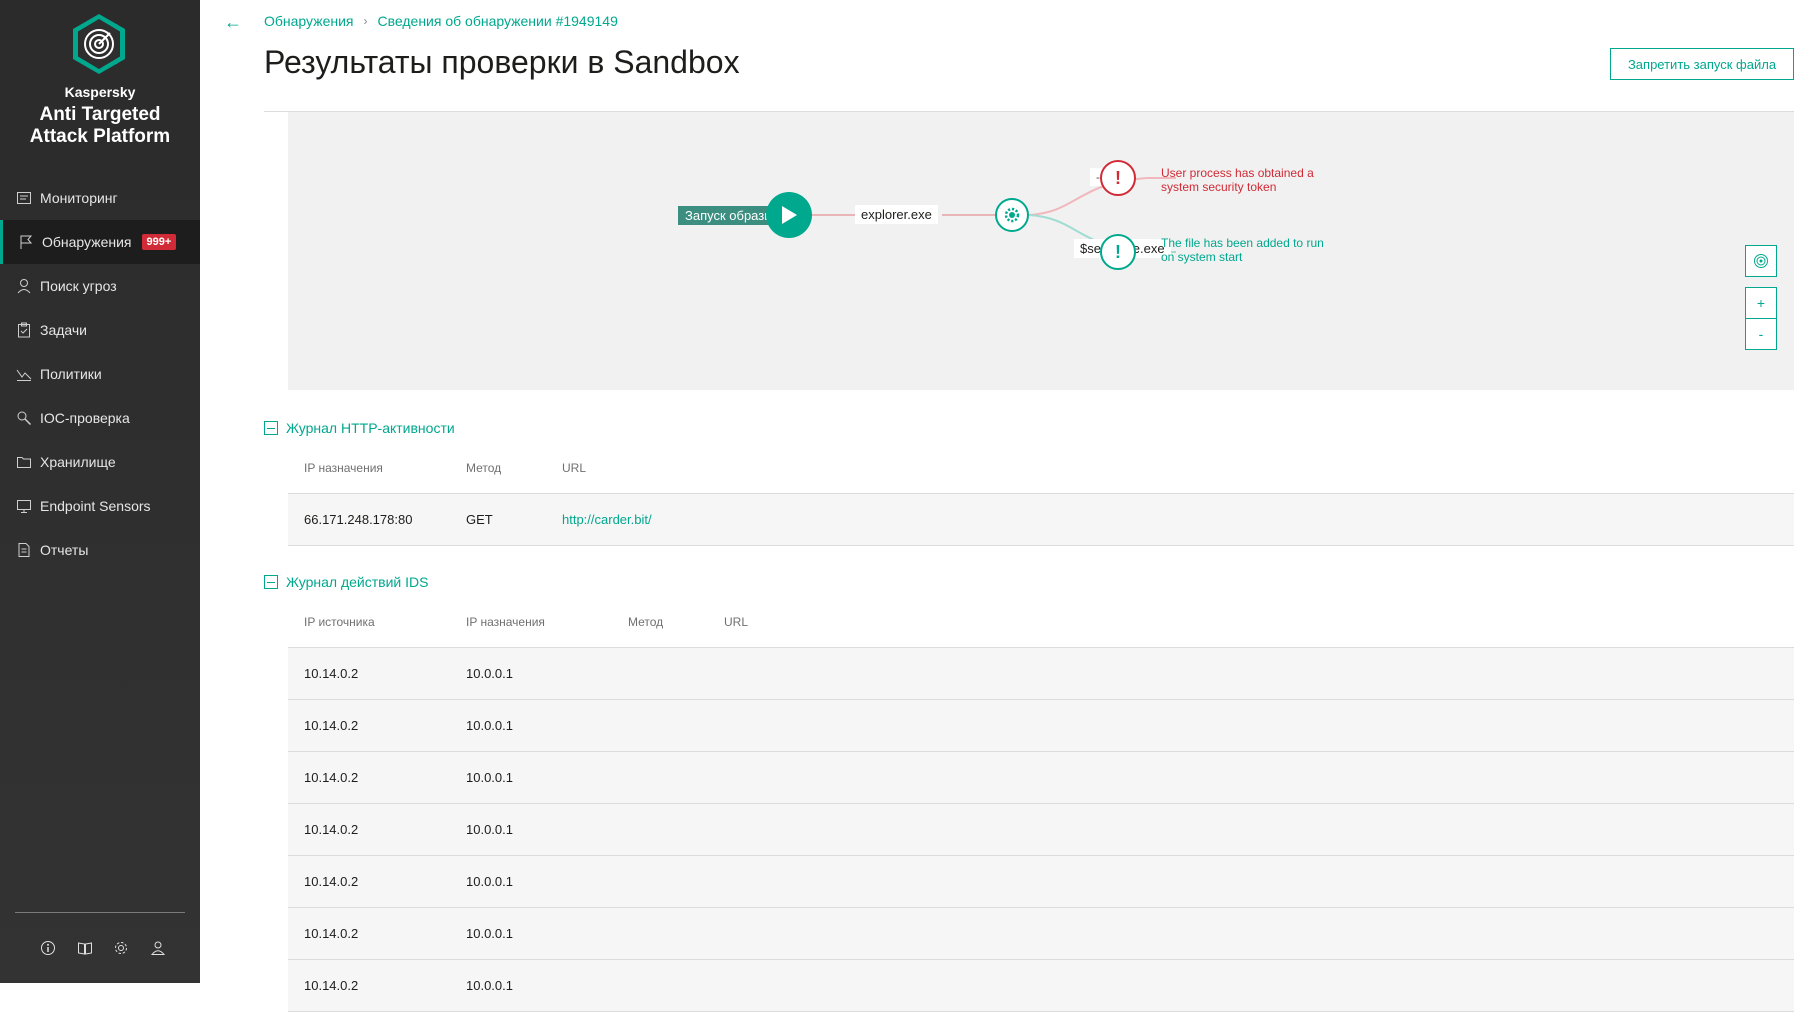 Image resolution: width=1820 pixels, height=1012 pixels. I want to click on policy-icon, so click(24, 374).